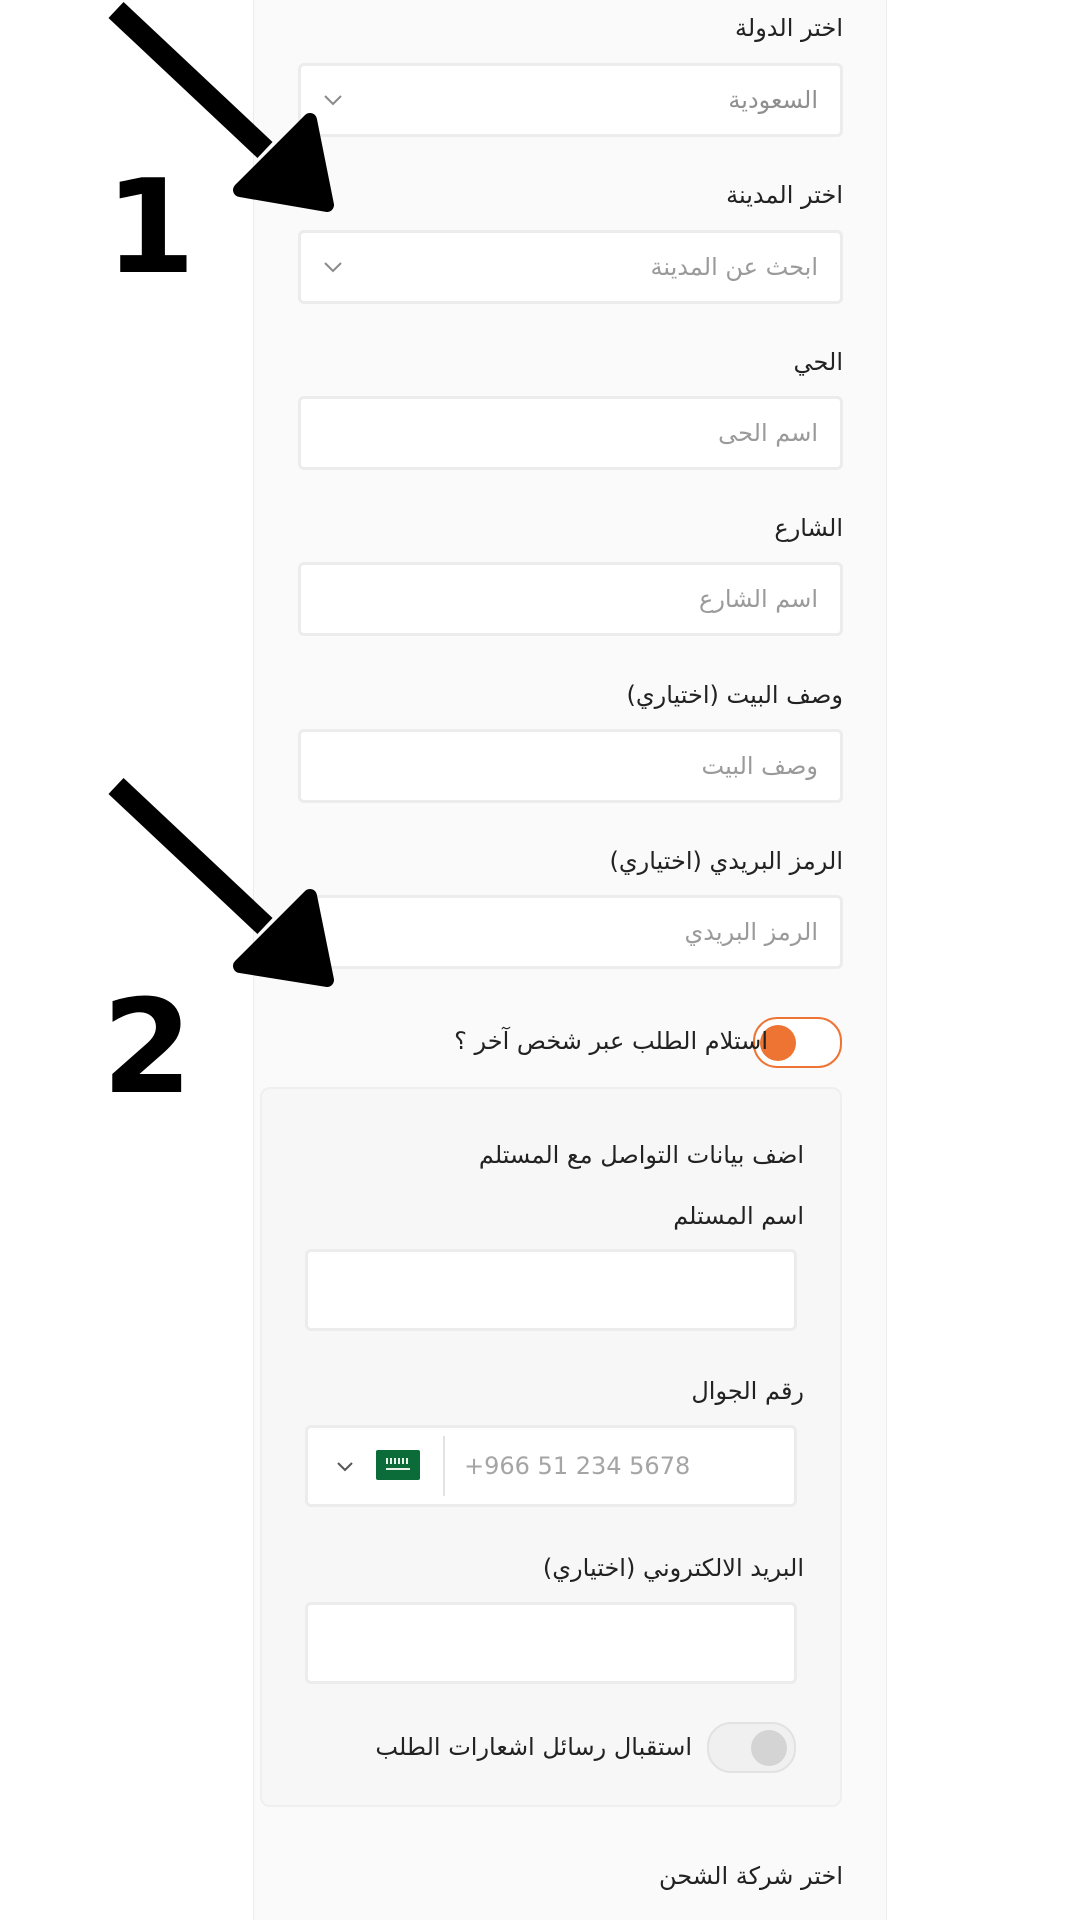  I want to click on annotation-marker-2: 2, so click(147, 1047).